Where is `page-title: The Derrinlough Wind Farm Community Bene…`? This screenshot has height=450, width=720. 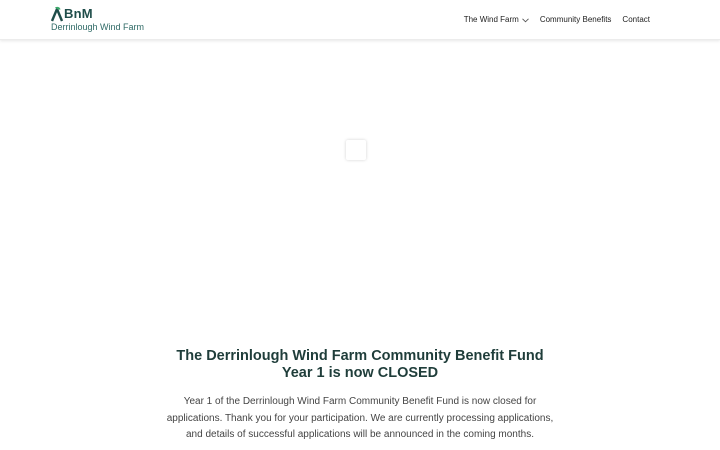 page-title: The Derrinlough Wind Farm Community Bene… is located at coordinates (360, 364).